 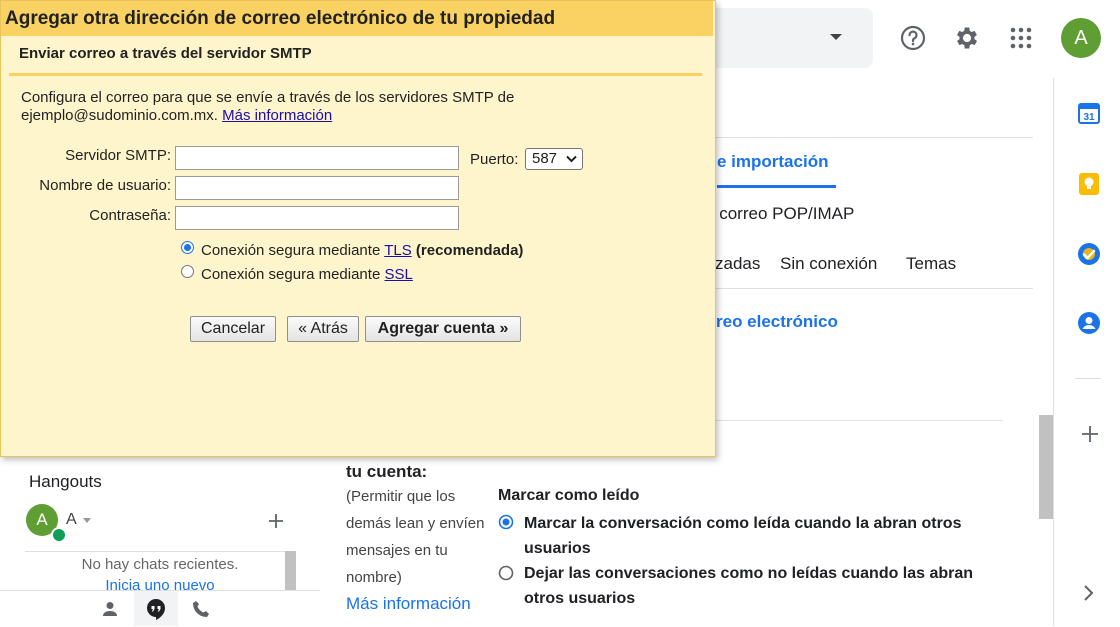 I want to click on dialog-subtitle: Enviar correo a través del servidor SMTP, so click(x=165, y=53).